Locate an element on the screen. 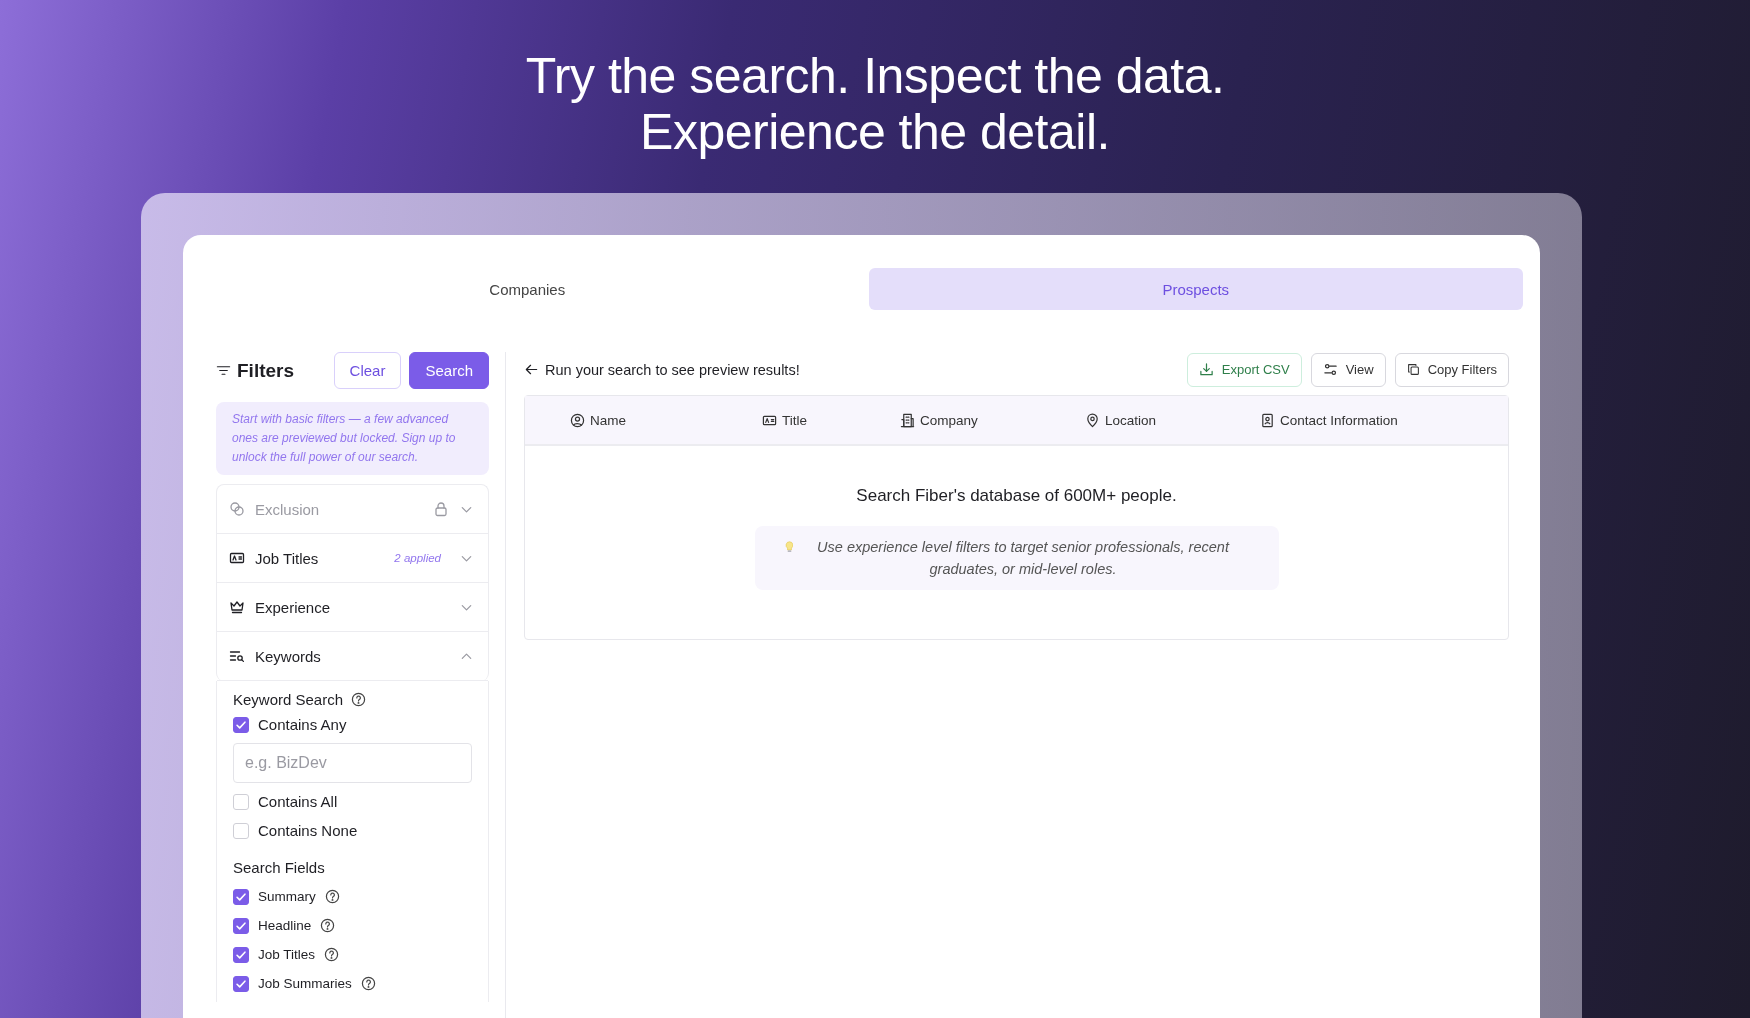 This screenshot has height=1018, width=1750. checkbox-label: Summary is located at coordinates (287, 896).